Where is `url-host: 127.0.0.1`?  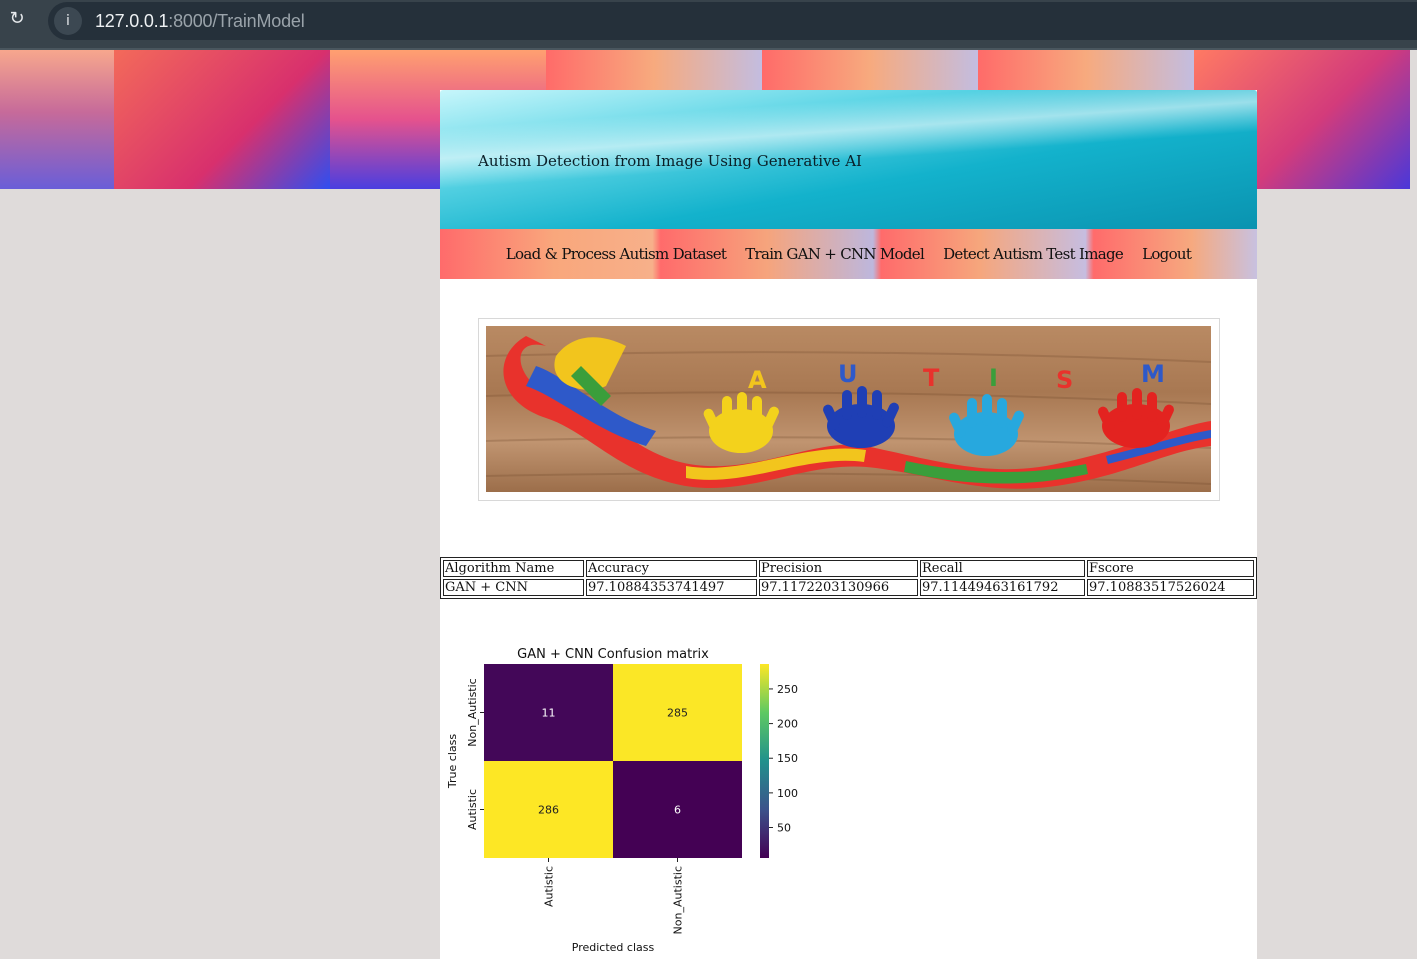
url-host: 127.0.0.1 is located at coordinates (132, 21).